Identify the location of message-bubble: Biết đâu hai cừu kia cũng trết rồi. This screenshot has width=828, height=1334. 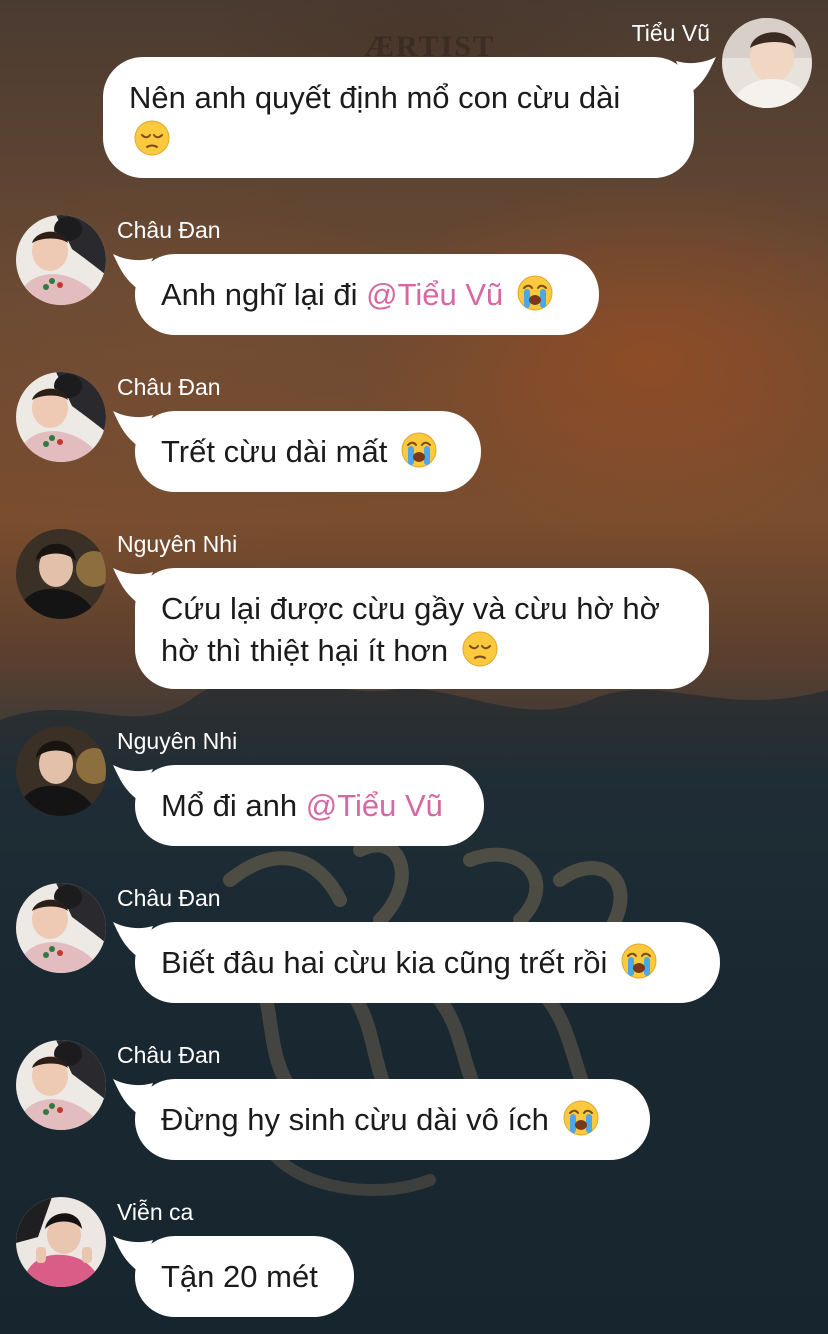
(416, 962).